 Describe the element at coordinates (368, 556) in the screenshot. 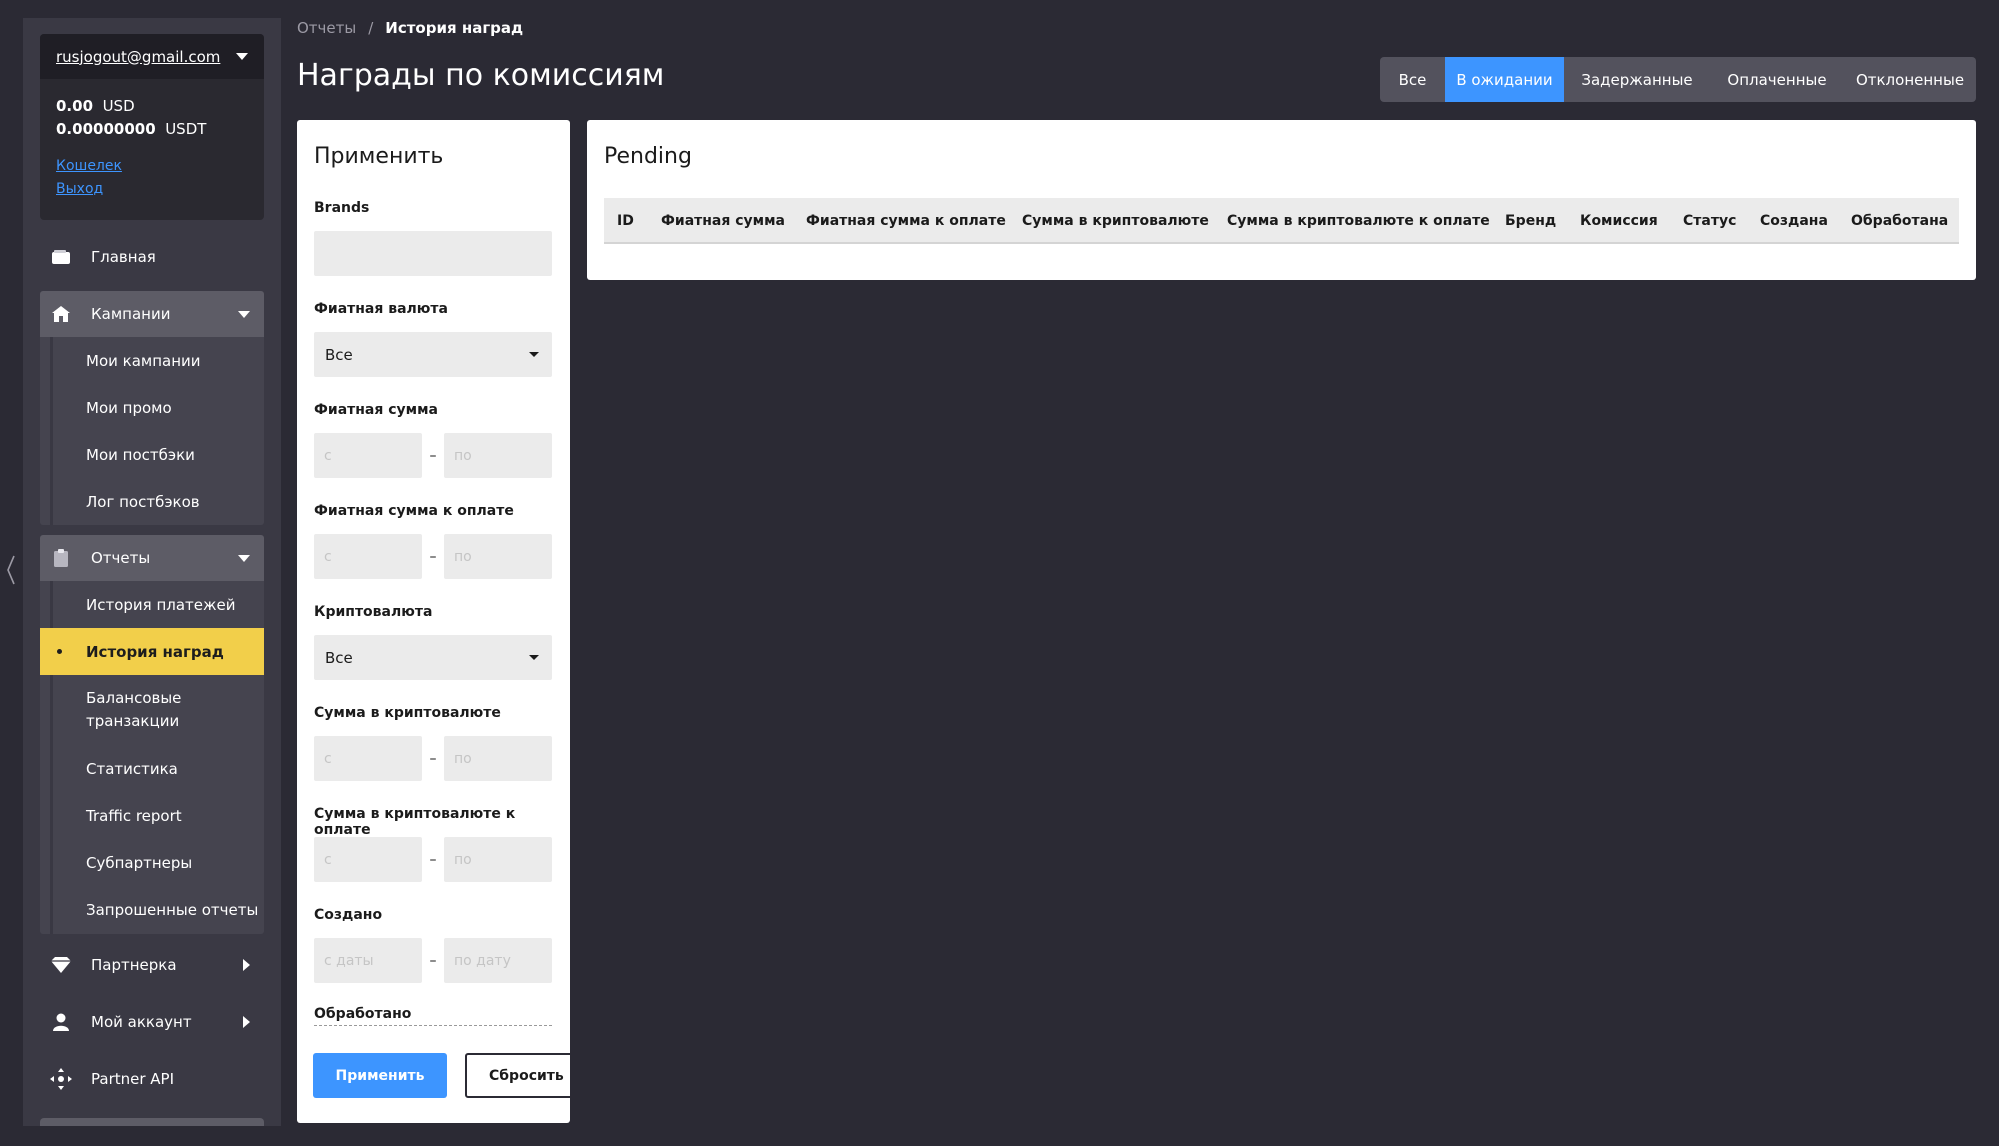

I see `fiat-payable-from-input: с` at that location.